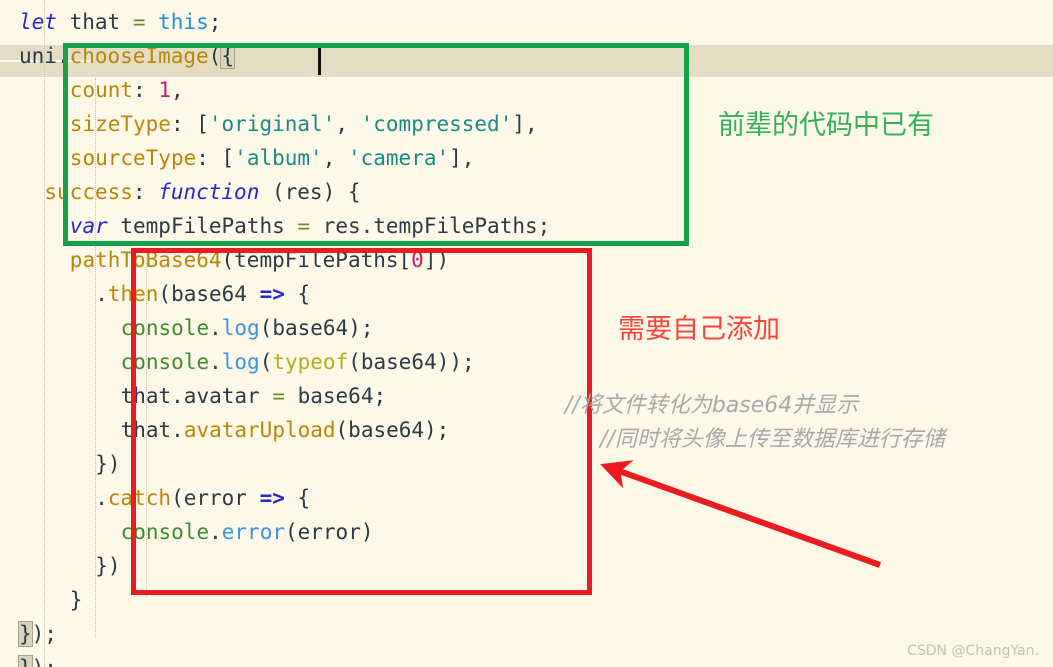 The width and height of the screenshot is (1053, 667). I want to click on code-token: ;, so click(215, 22).